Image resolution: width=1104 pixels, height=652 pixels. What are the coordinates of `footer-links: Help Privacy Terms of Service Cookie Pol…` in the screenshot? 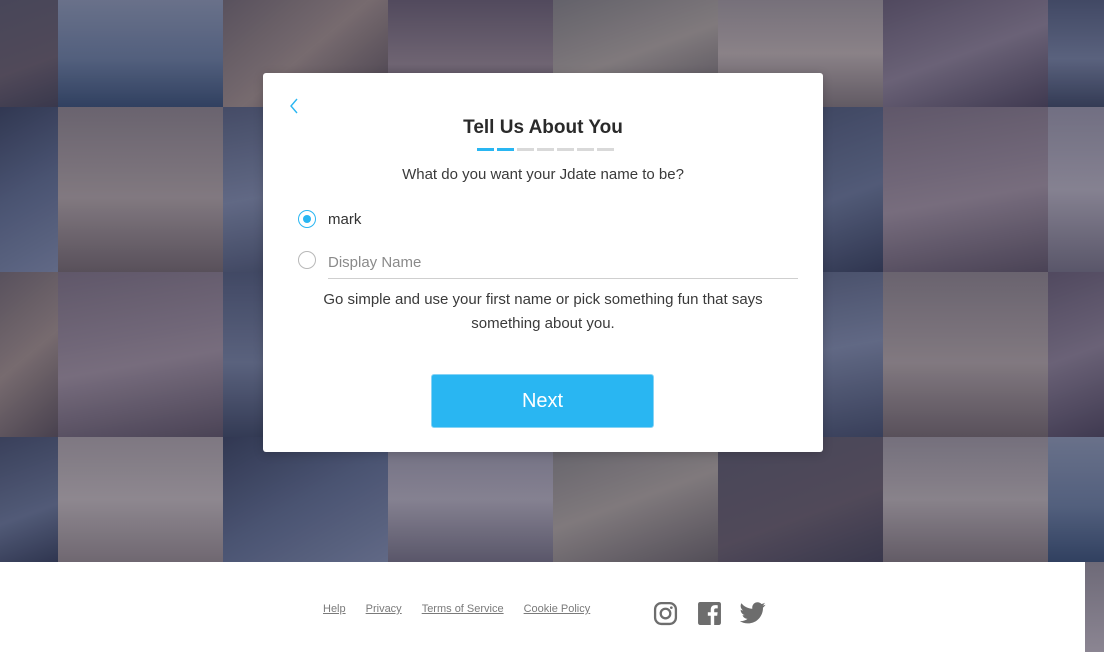 It's located at (456, 609).